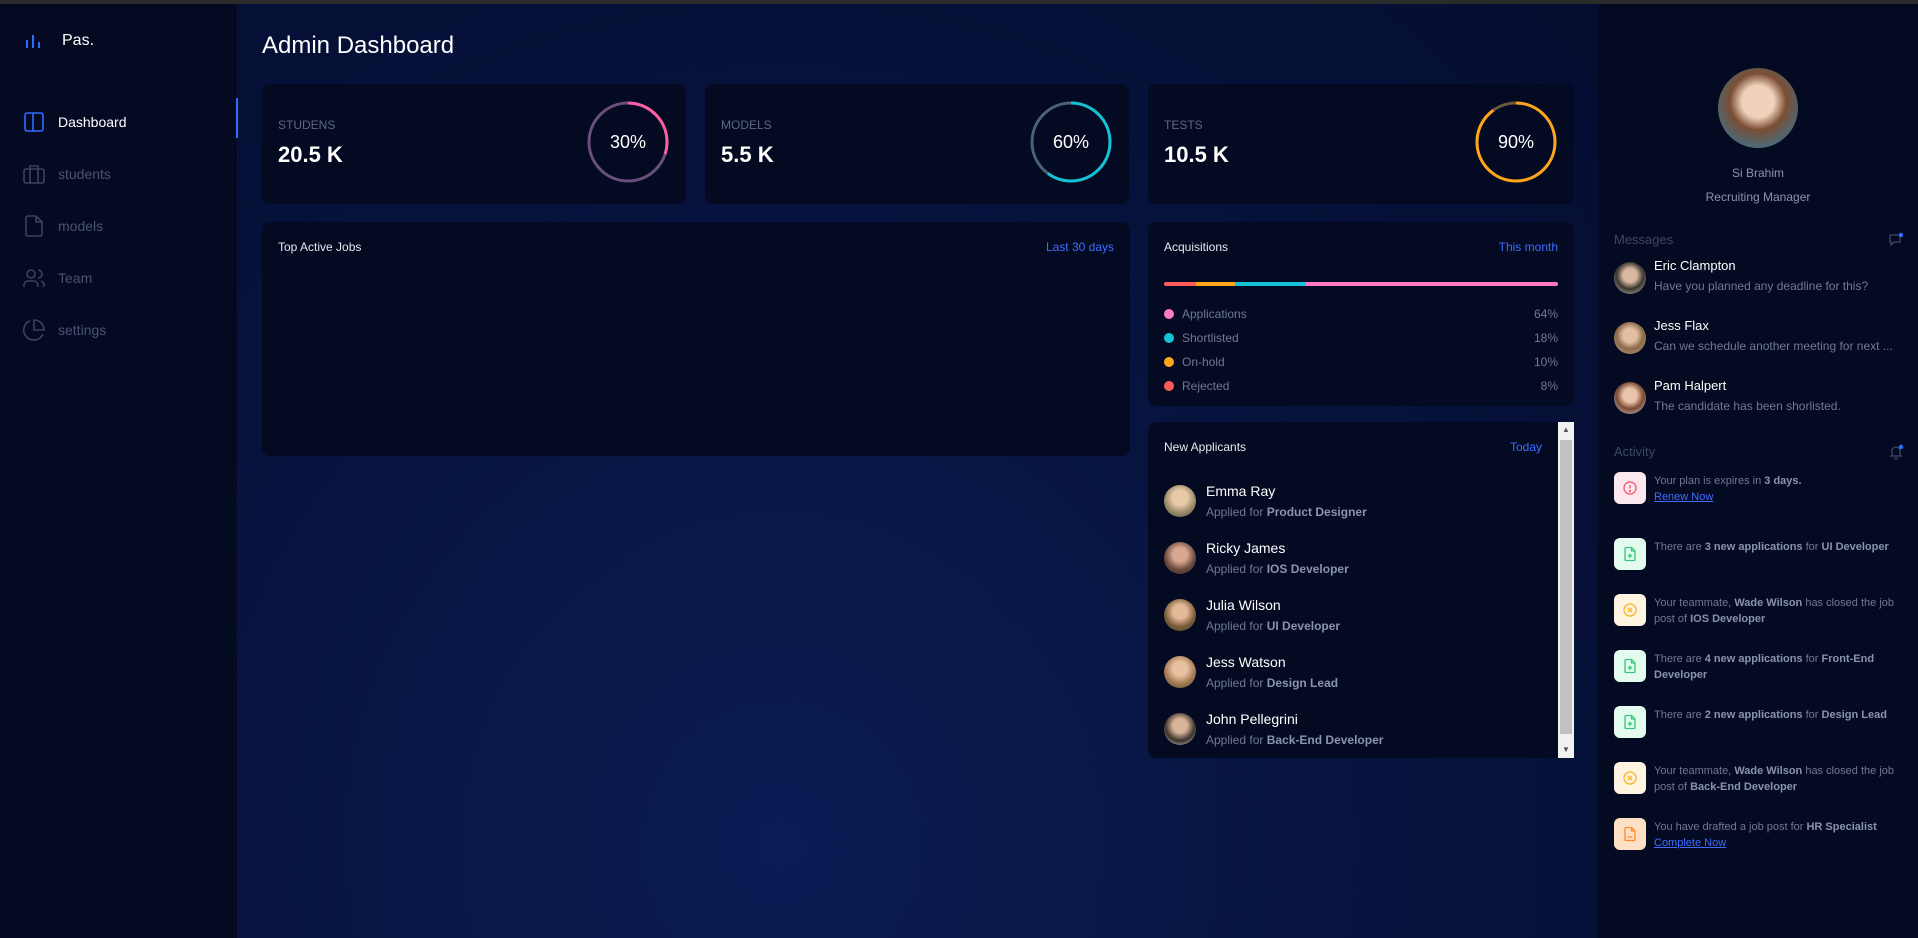 Image resolution: width=1918 pixels, height=938 pixels. I want to click on profile-role: Recruiting Manager, so click(1758, 197).